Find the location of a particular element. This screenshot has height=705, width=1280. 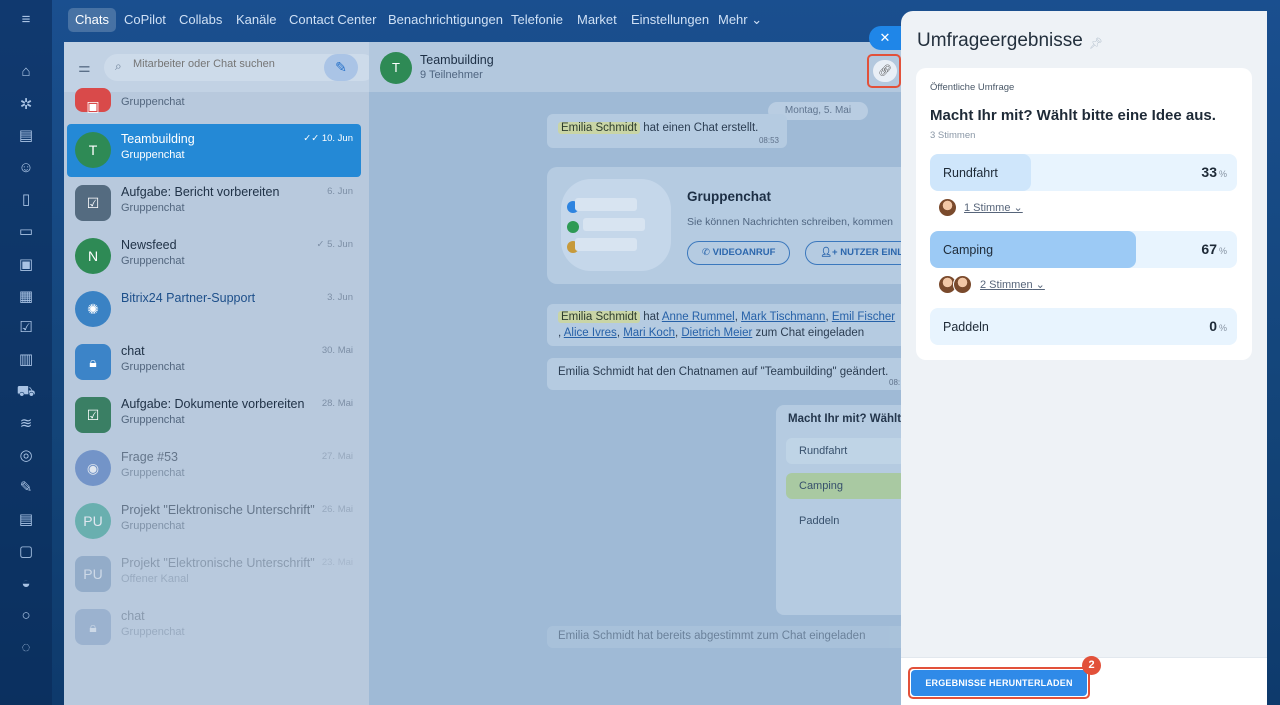

user-link: Mari Koch is located at coordinates (649, 333).